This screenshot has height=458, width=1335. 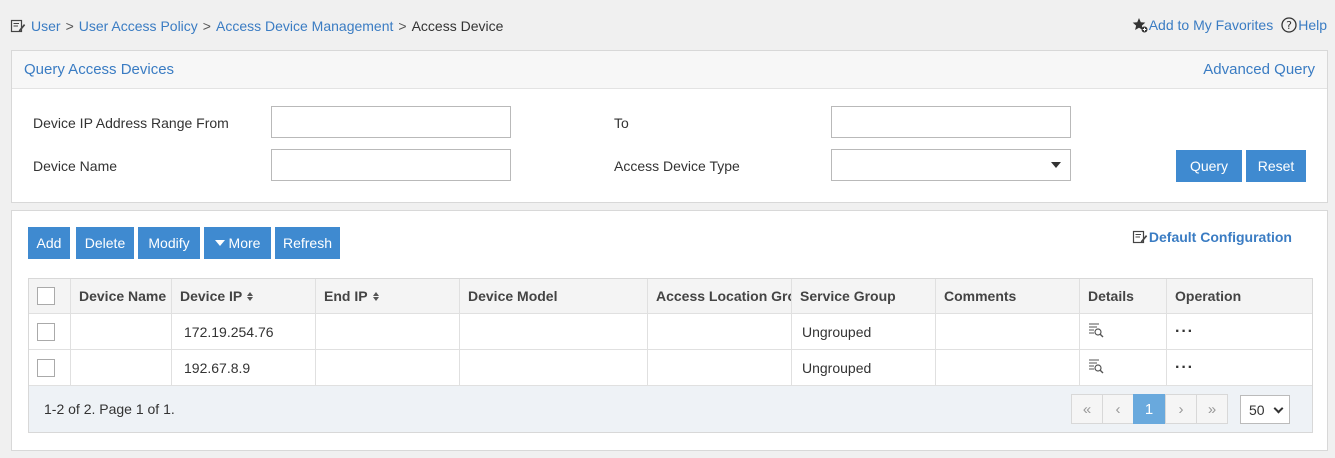 I want to click on pagination-summary: 1-2 of 2. Page 1 of 1., so click(x=109, y=409).